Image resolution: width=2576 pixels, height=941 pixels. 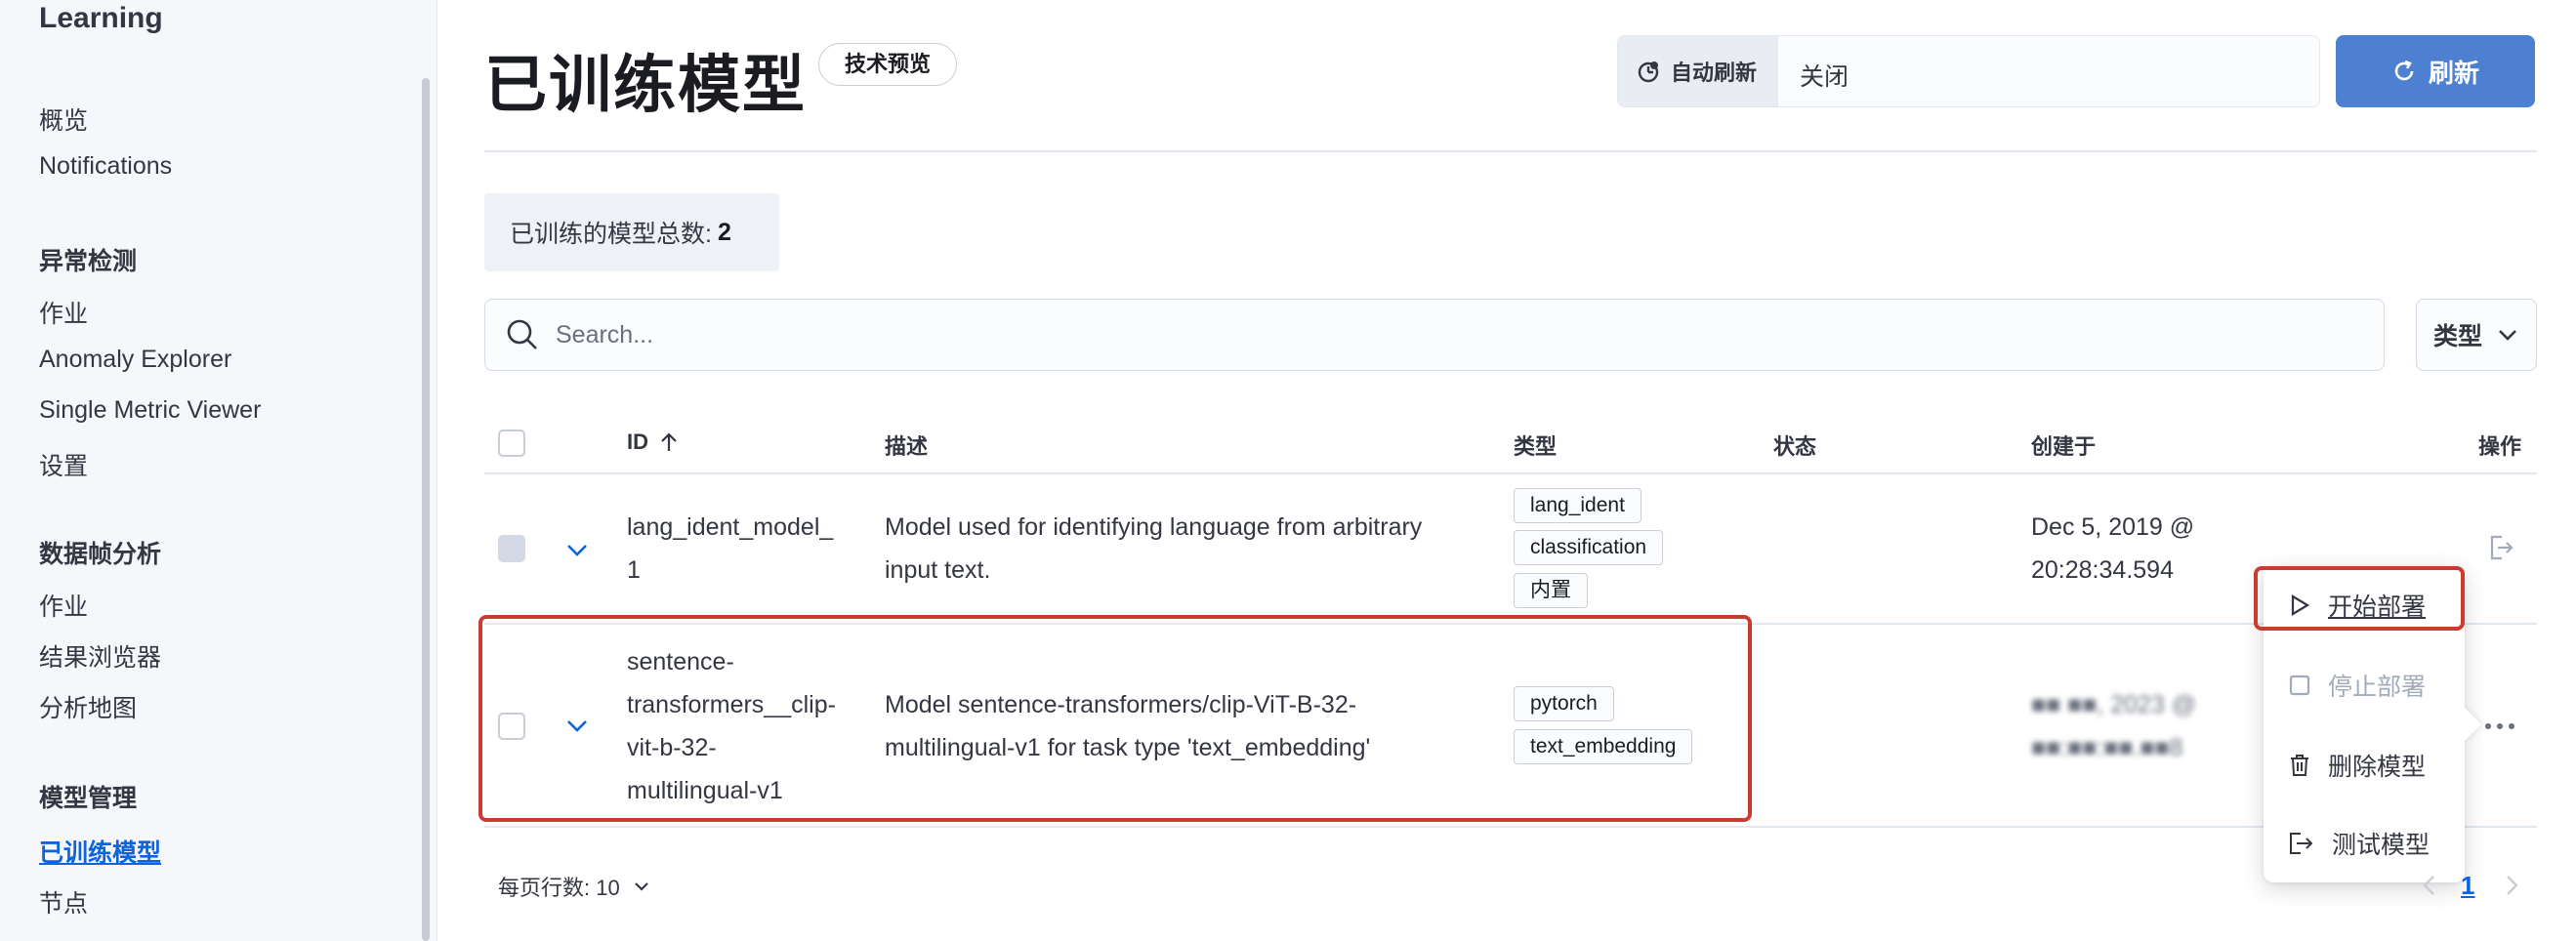 What do you see at coordinates (63, 605) in the screenshot?
I see `sidebar-item-dfa-jobs: 作业` at bounding box center [63, 605].